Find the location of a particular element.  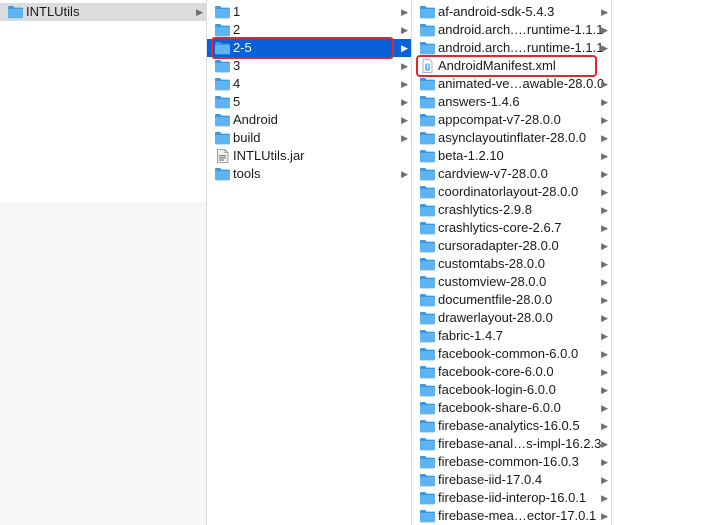

xml-file-icon is located at coordinates (427, 66).